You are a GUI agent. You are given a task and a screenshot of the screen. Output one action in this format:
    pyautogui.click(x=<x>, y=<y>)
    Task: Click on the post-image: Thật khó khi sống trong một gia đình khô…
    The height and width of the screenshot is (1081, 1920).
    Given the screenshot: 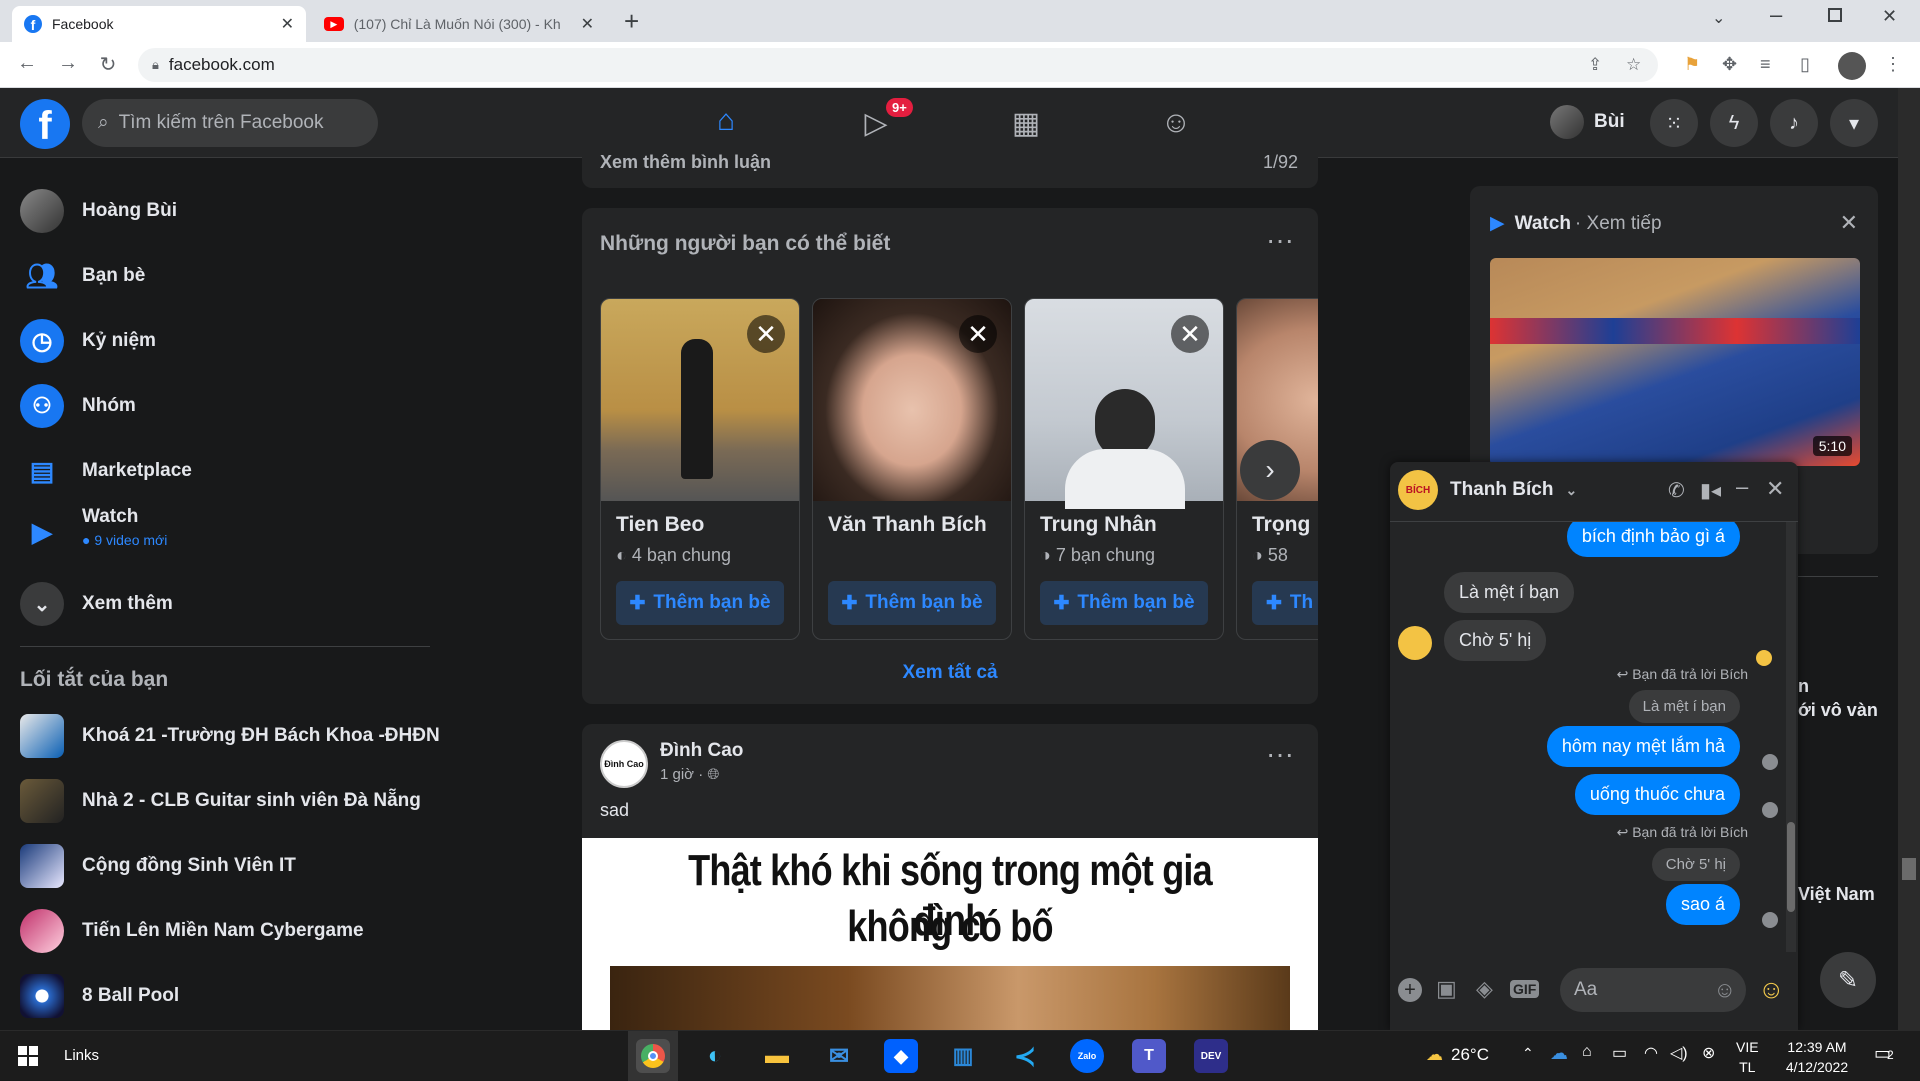 What is the action you would take?
    pyautogui.click(x=950, y=934)
    